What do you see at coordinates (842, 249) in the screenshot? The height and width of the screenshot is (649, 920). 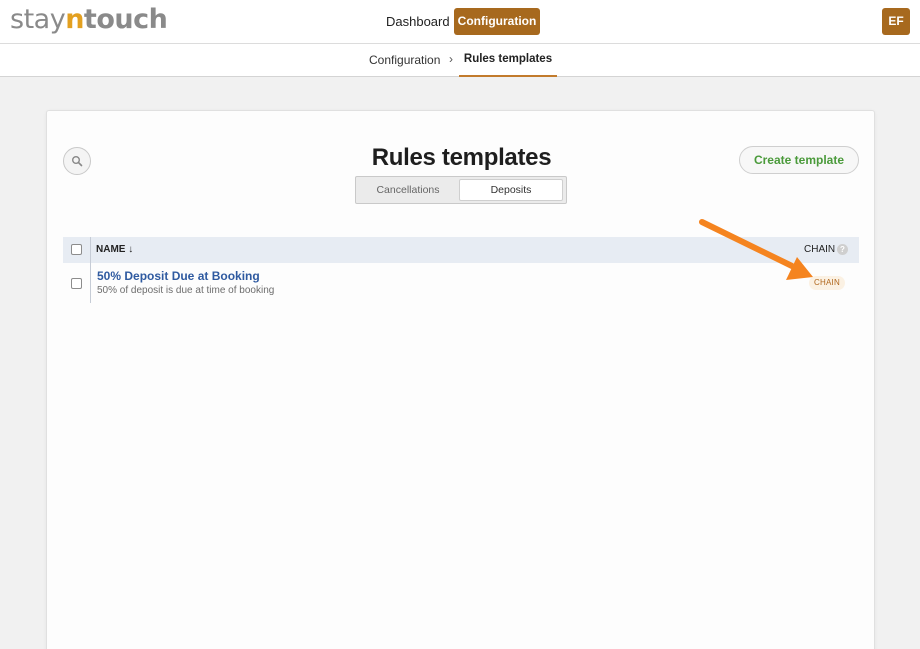 I see `help-icon: ?` at bounding box center [842, 249].